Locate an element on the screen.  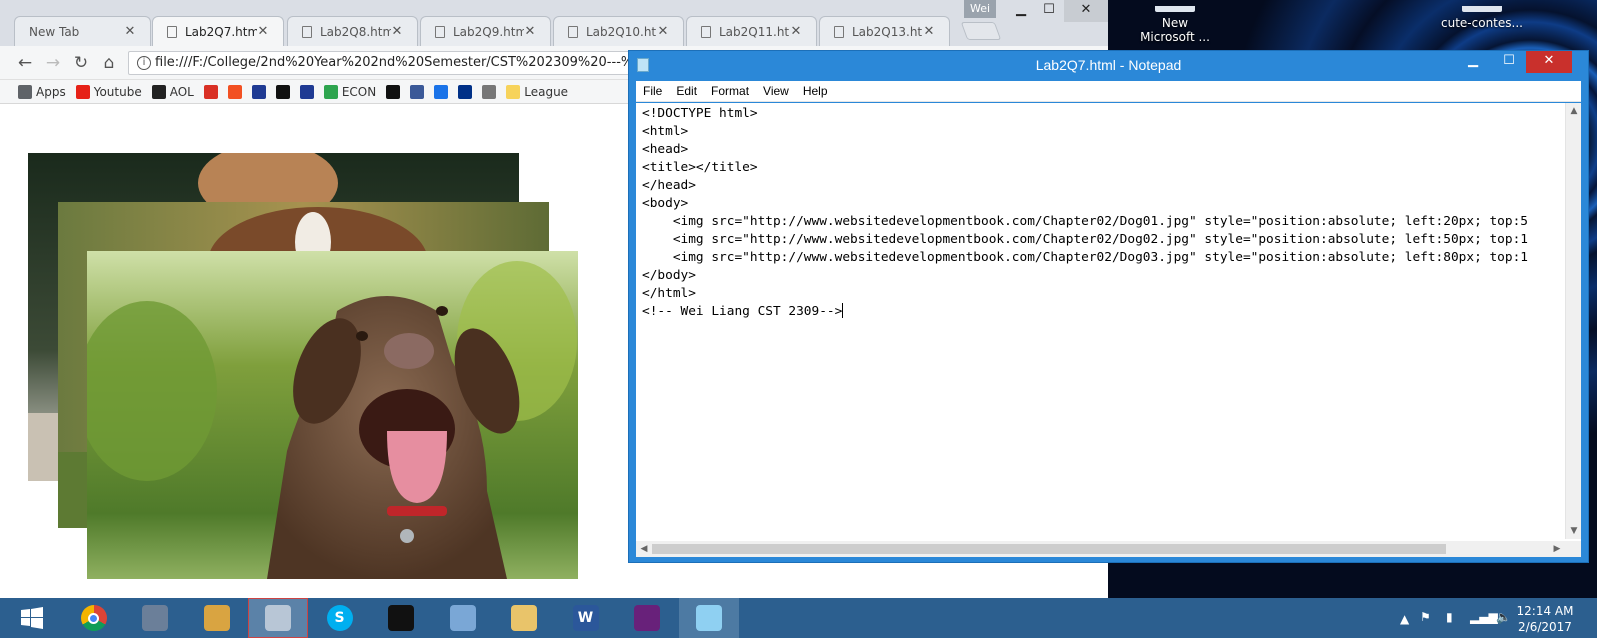
bookmark-doc-bookmark is located at coordinates (489, 91).